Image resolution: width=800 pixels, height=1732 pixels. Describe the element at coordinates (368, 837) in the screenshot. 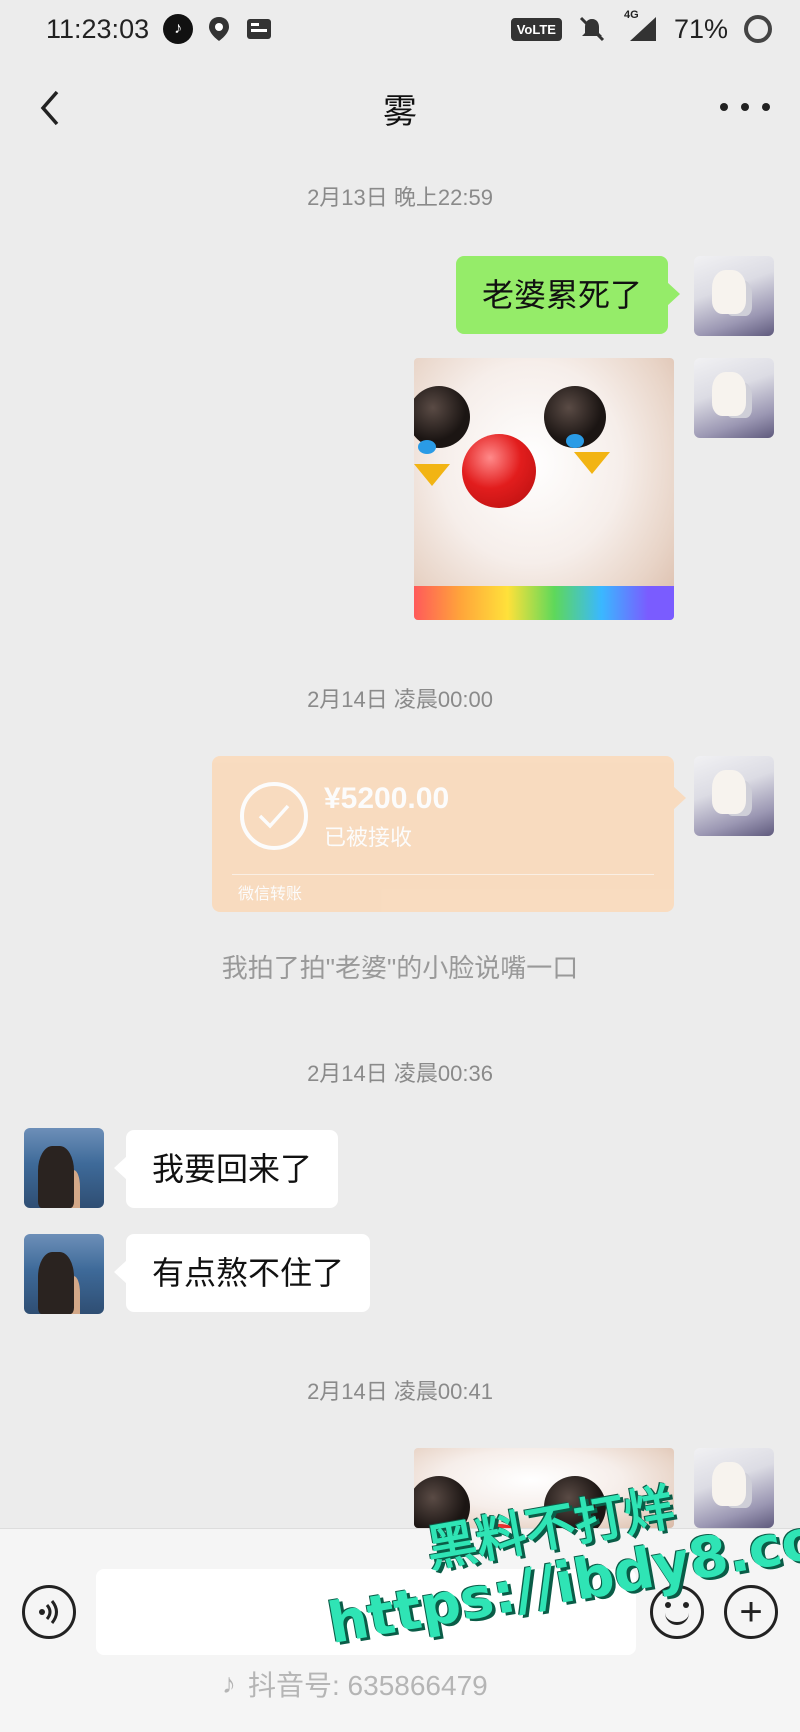

I see `transfer-status: 已被接收` at that location.